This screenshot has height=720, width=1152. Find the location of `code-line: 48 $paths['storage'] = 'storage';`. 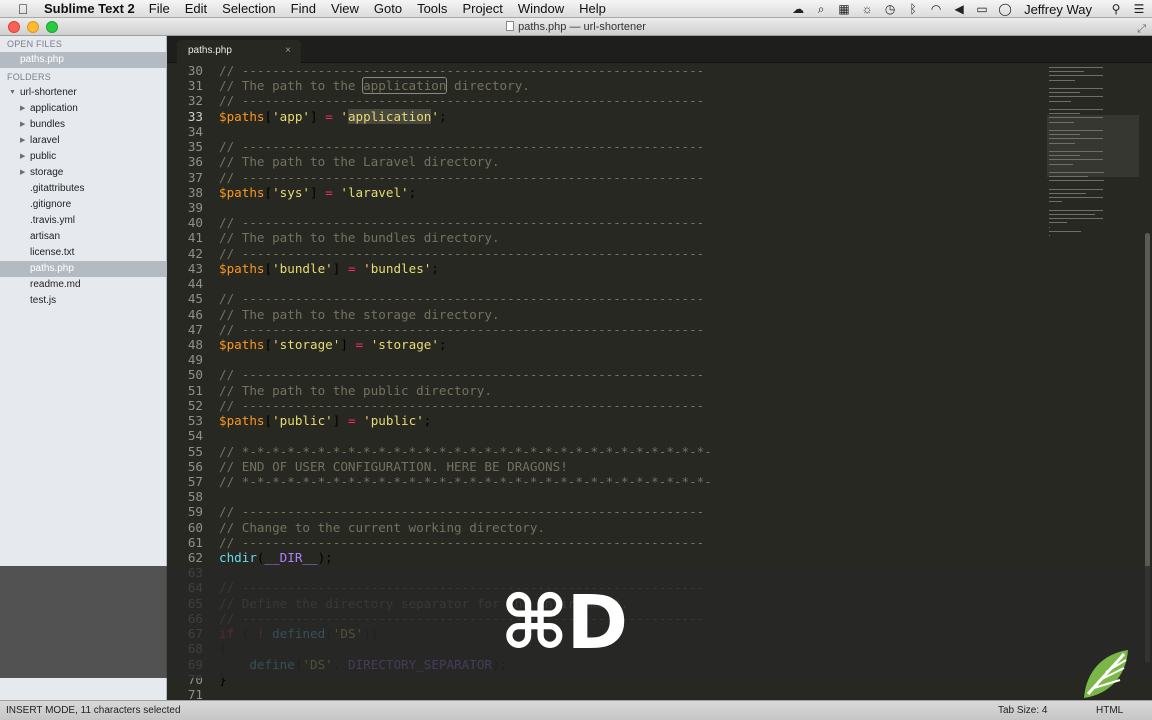

code-line: 48 $paths['storage'] = 'storage'; is located at coordinates (307, 344).